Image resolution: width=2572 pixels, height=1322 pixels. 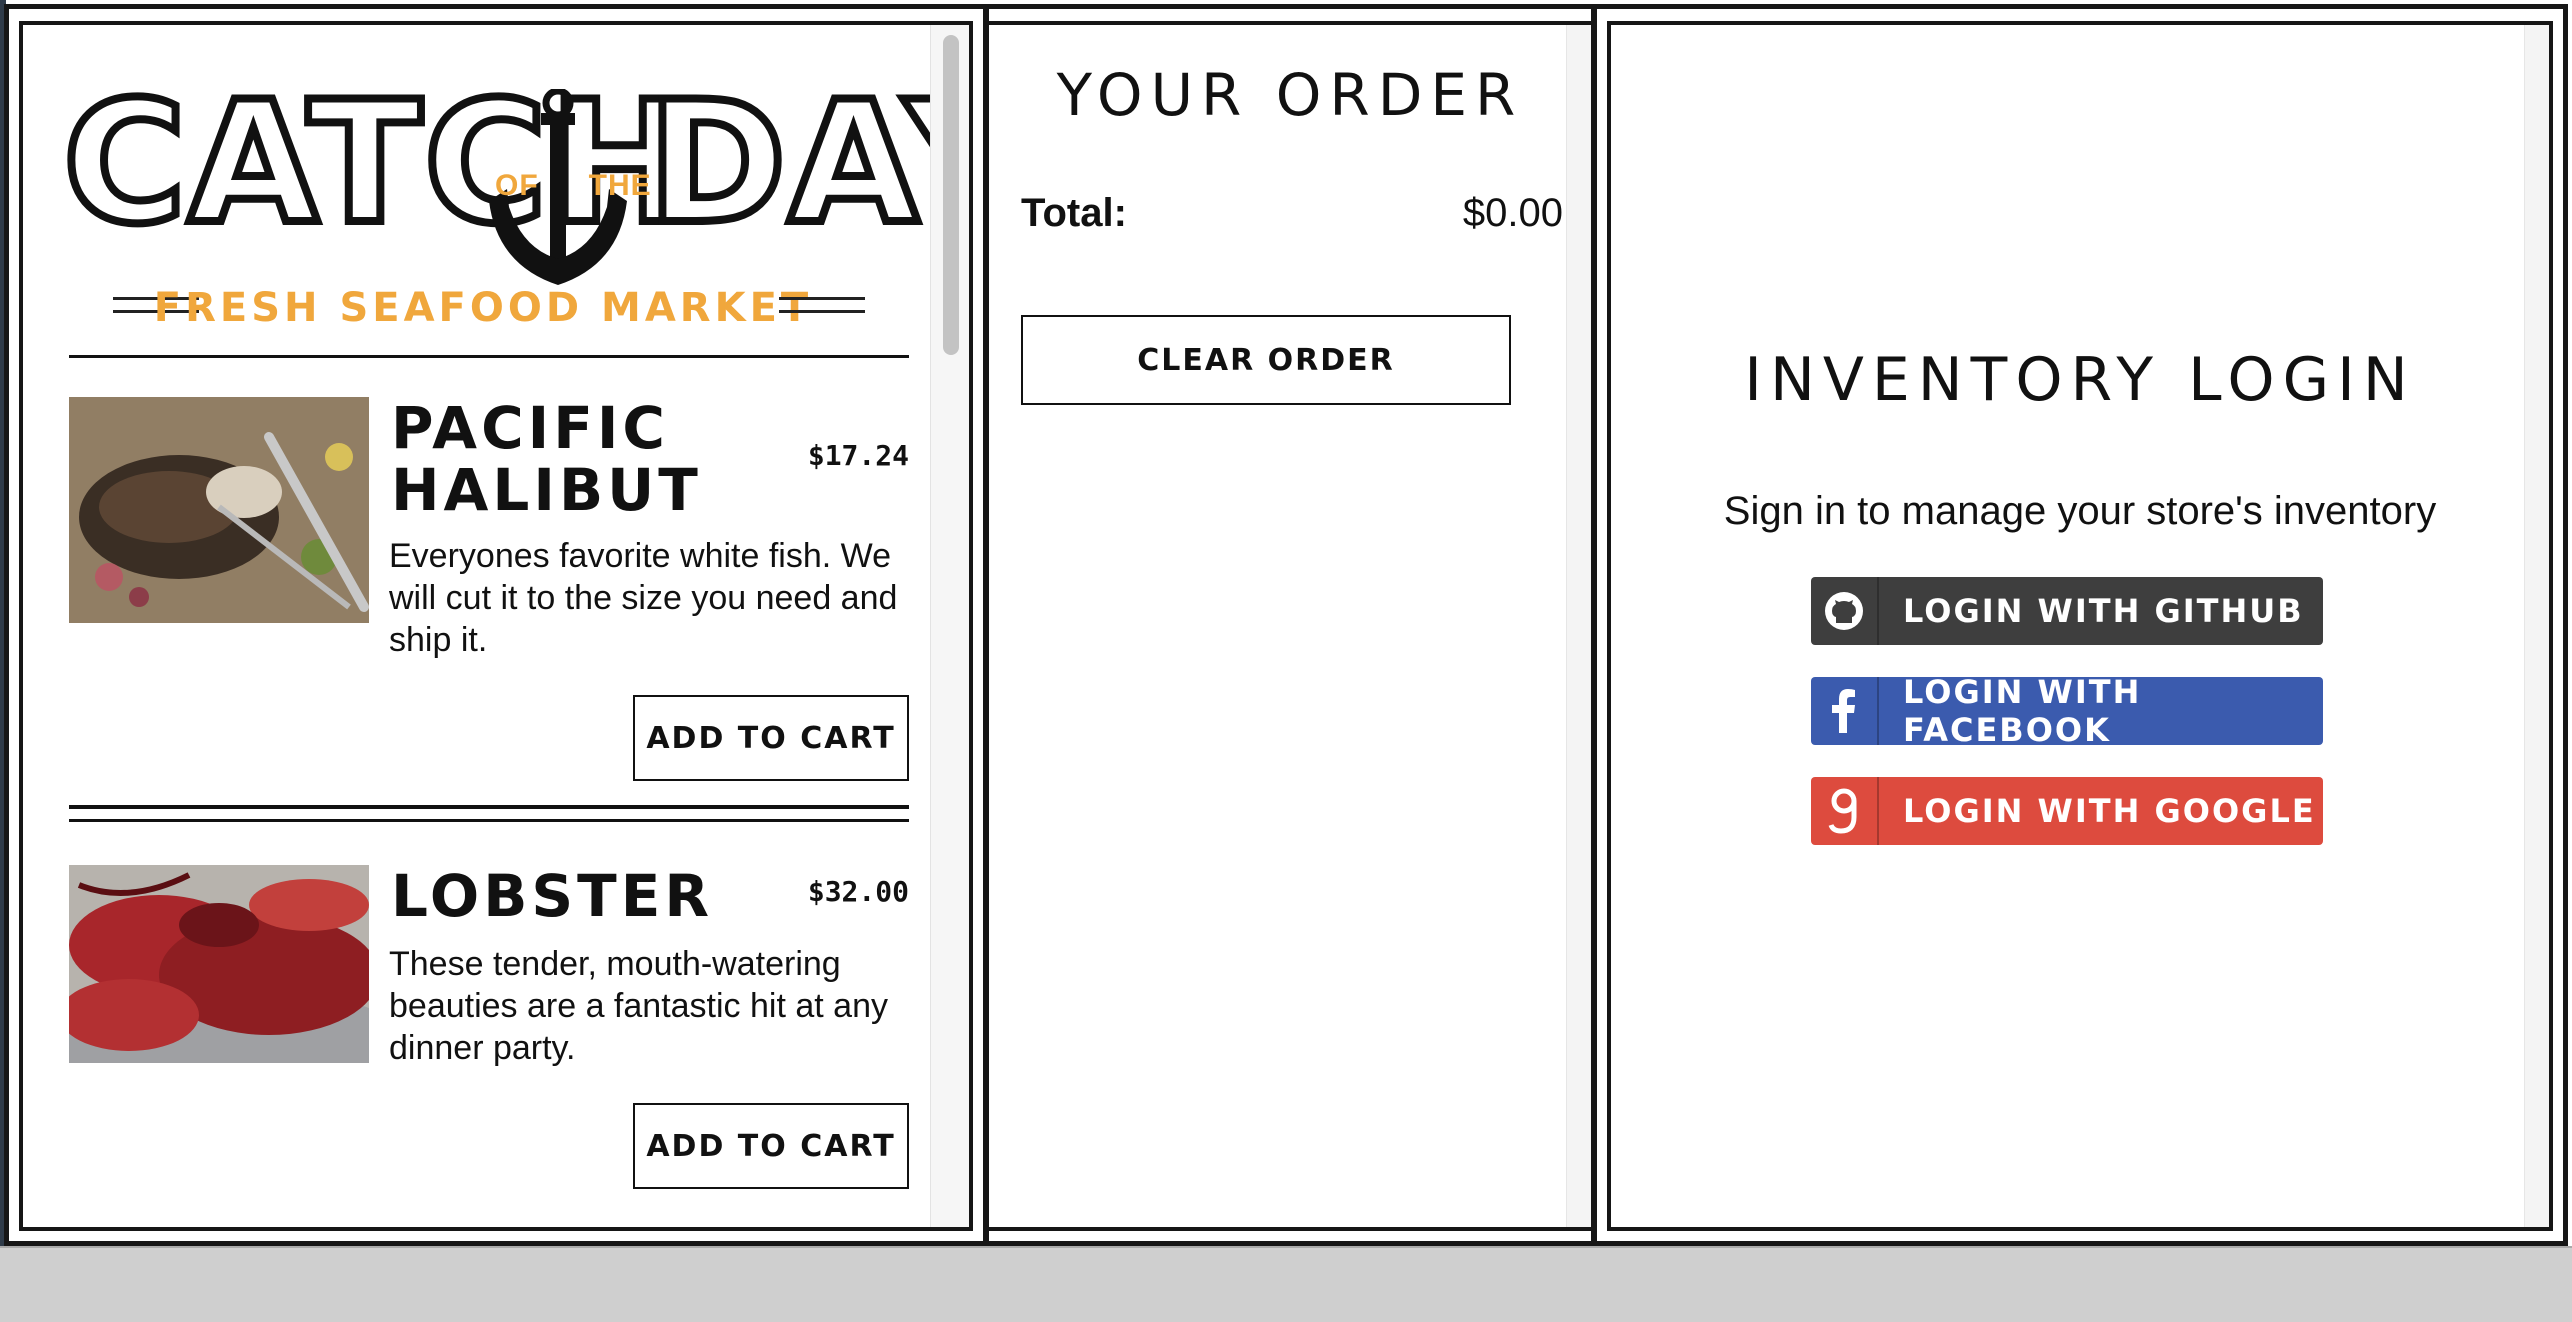 What do you see at coordinates (822, 305) in the screenshot?
I see `tagline-rule-right` at bounding box center [822, 305].